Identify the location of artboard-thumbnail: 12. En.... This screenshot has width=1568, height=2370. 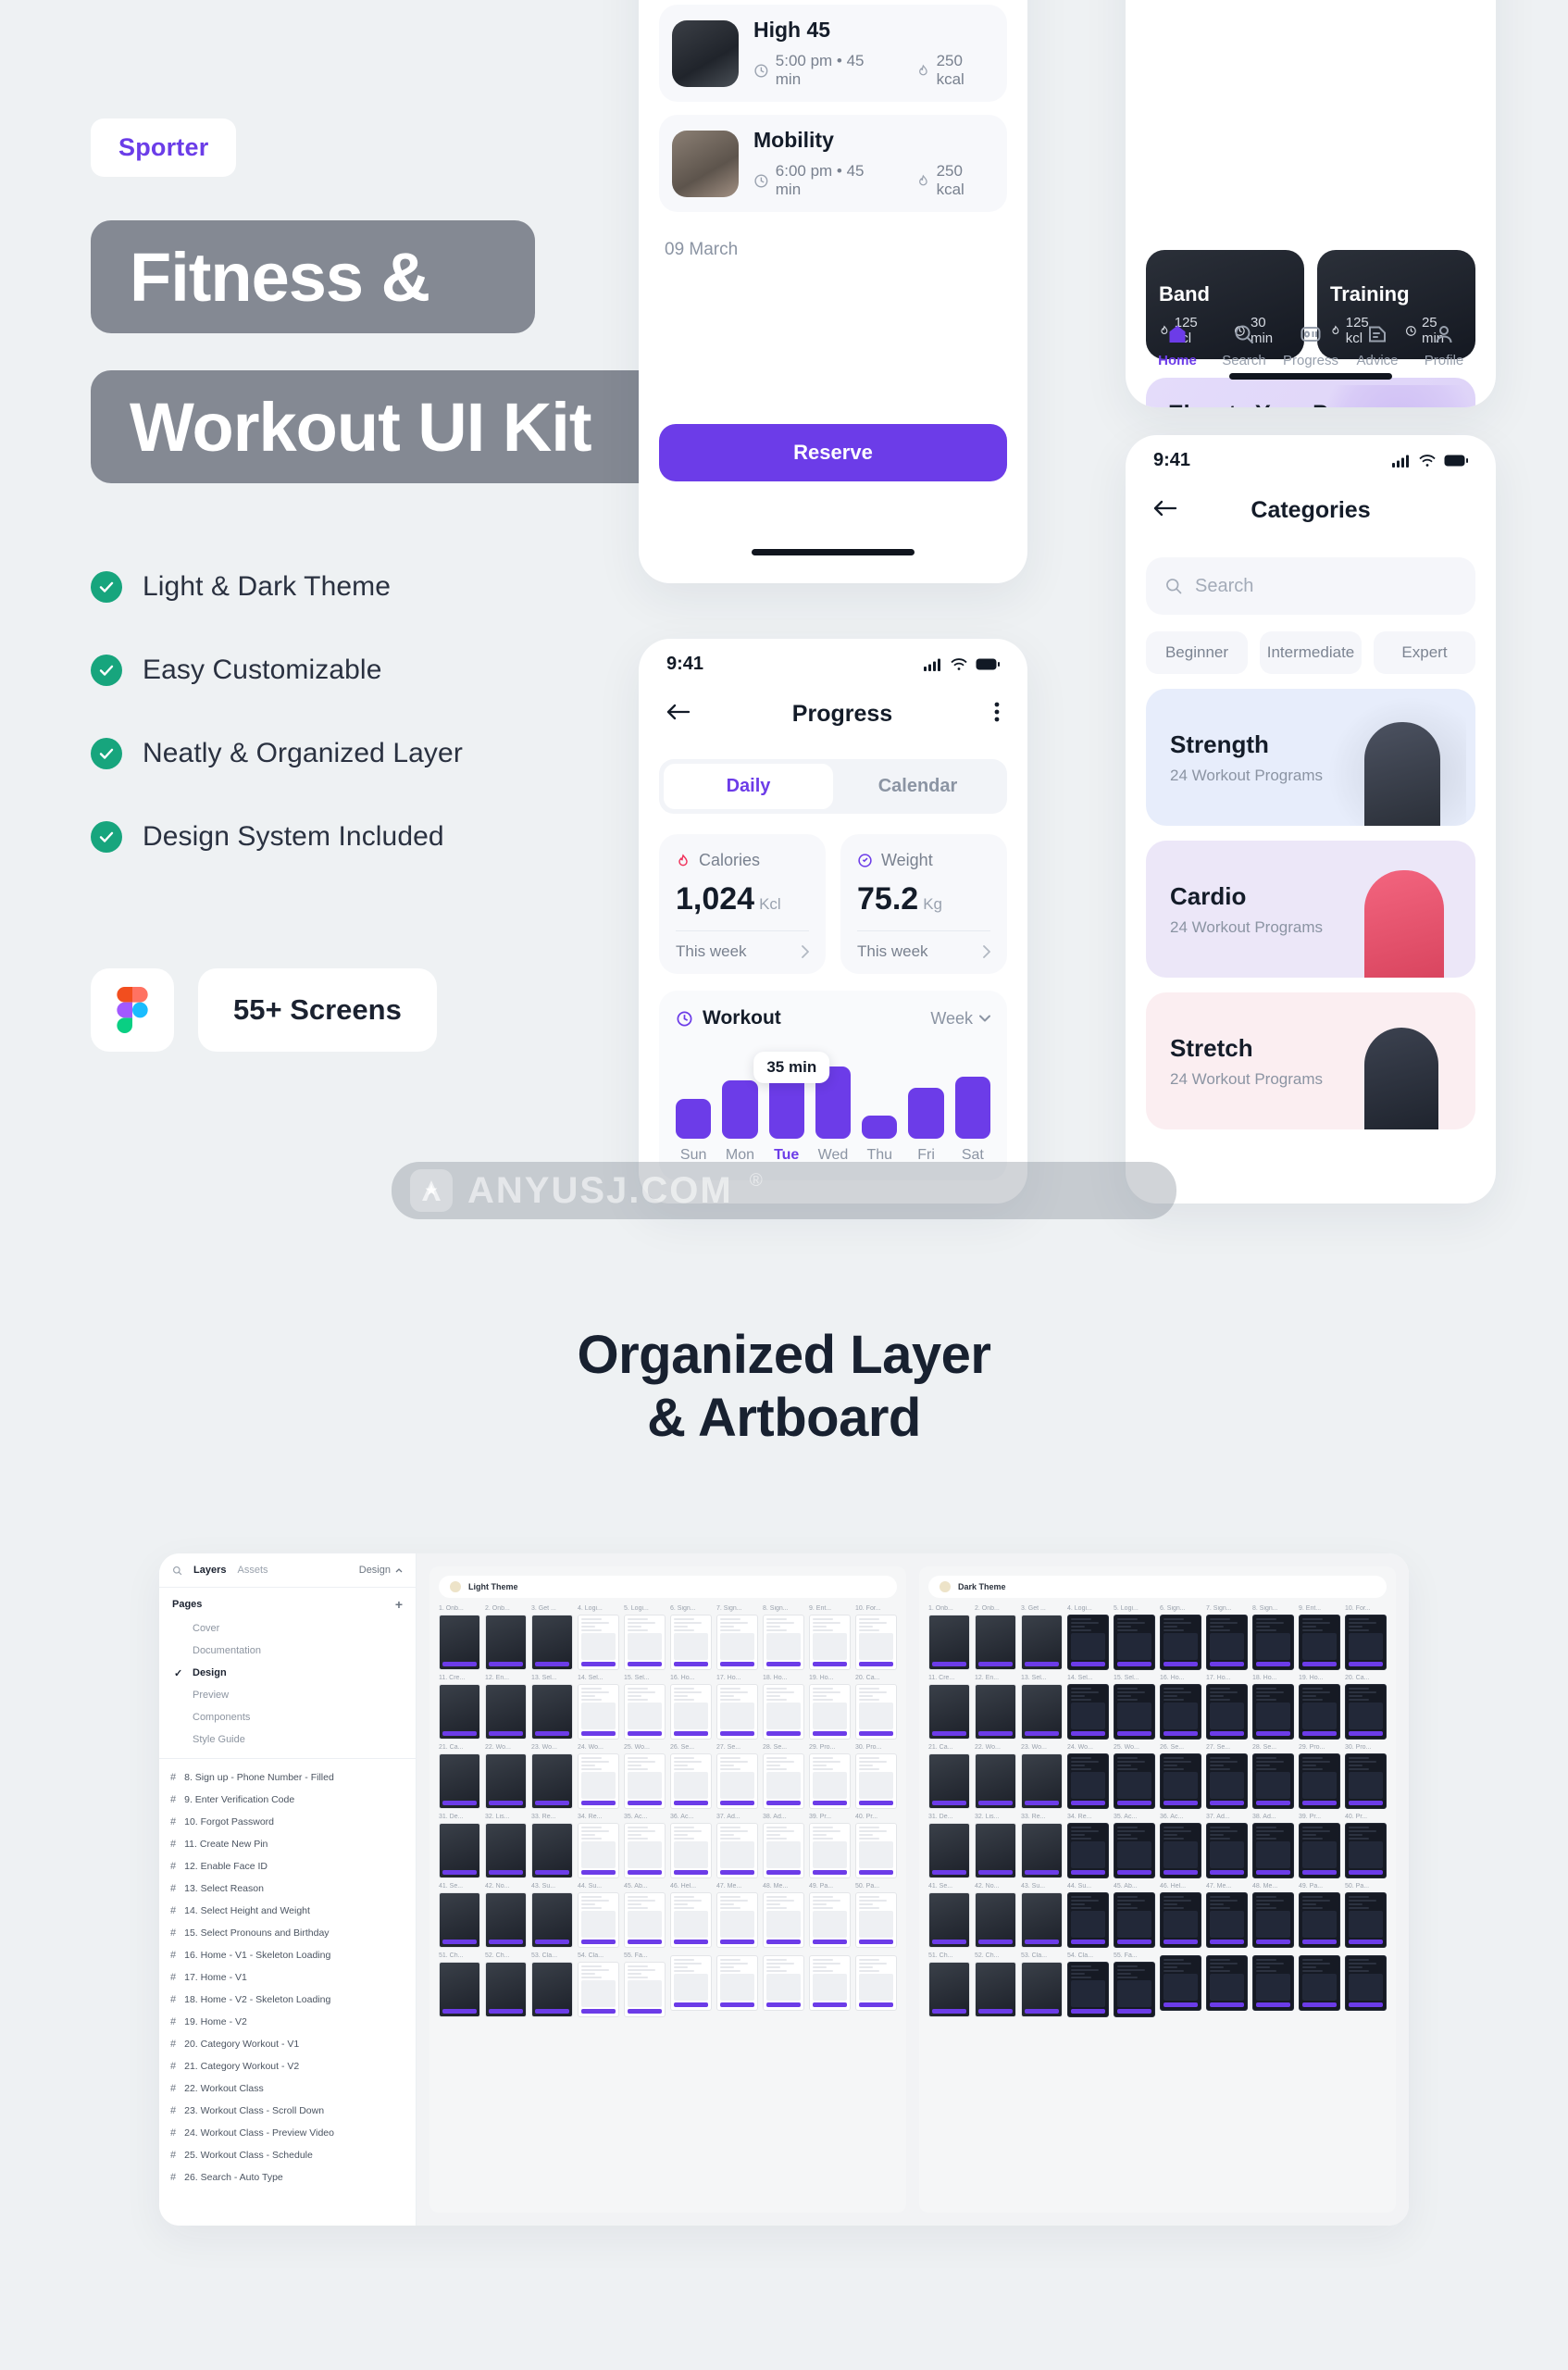
(995, 1707).